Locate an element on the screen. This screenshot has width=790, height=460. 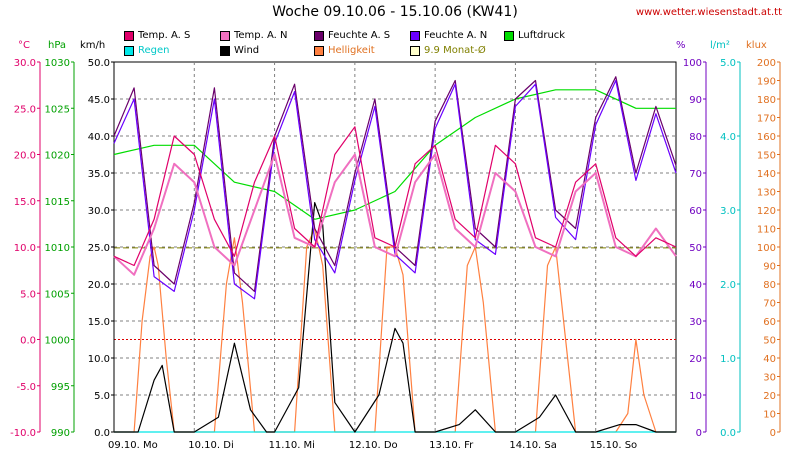
tick-label-wind: 25.0 is located at coordinates (99, 248).